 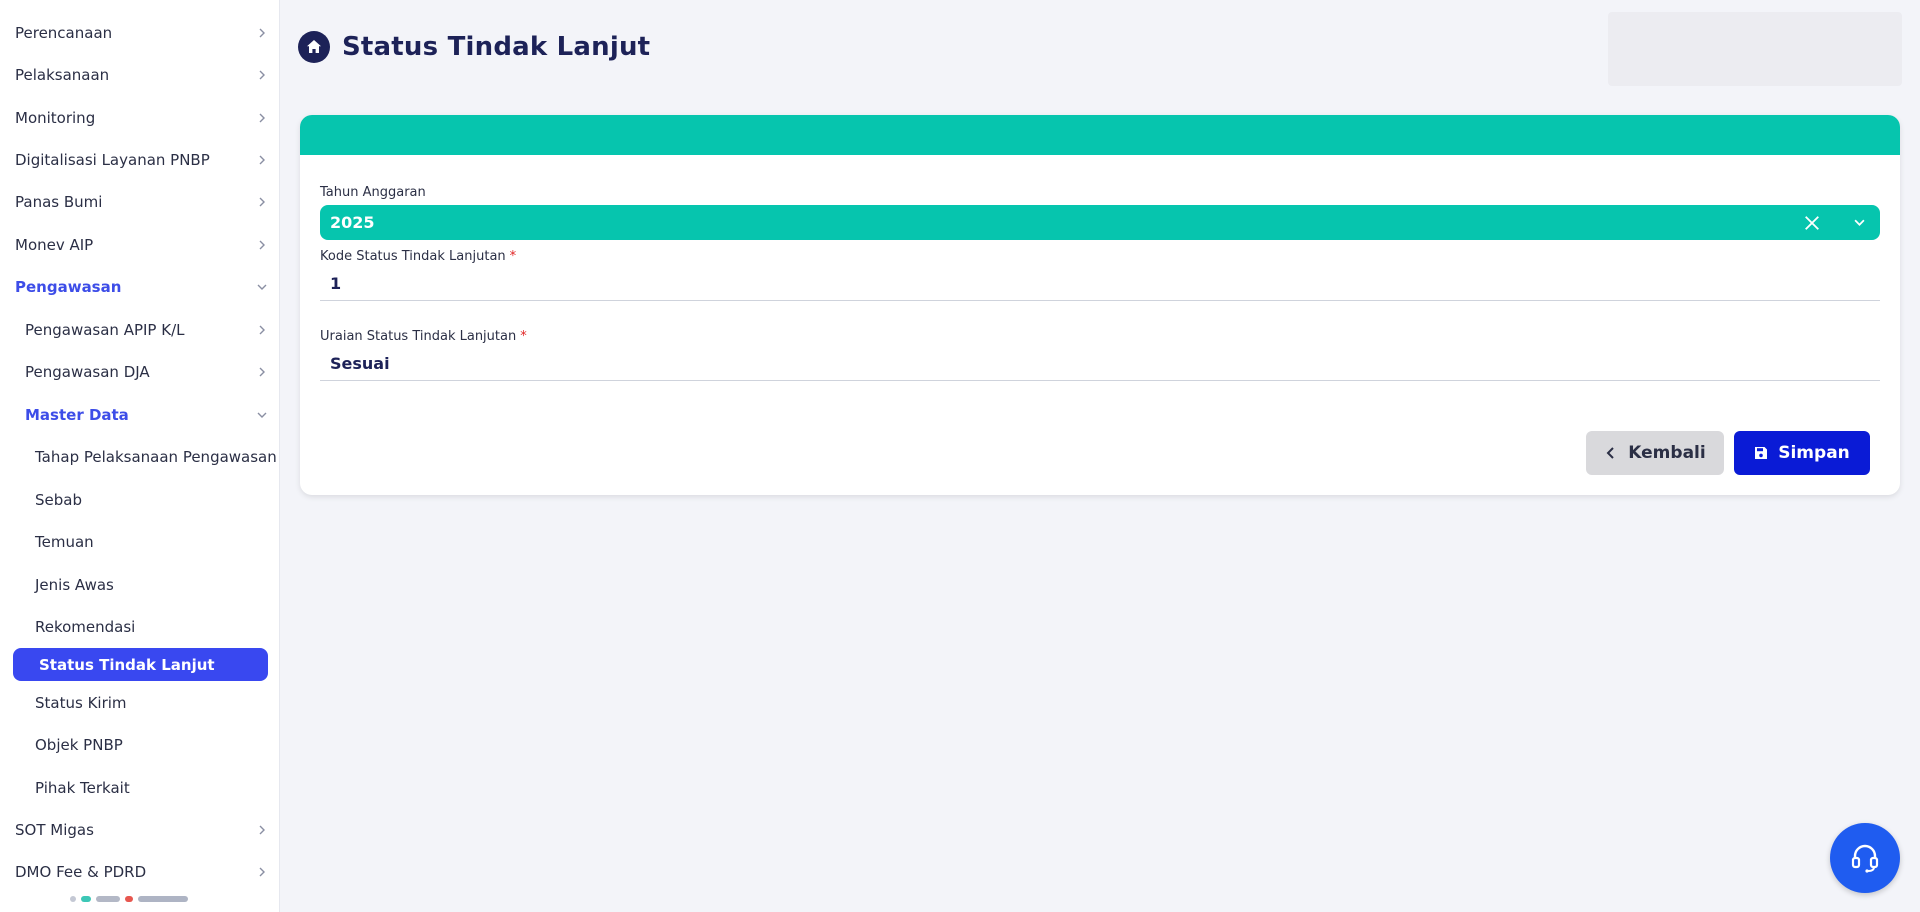 What do you see at coordinates (1100, 135) in the screenshot?
I see `card-header` at bounding box center [1100, 135].